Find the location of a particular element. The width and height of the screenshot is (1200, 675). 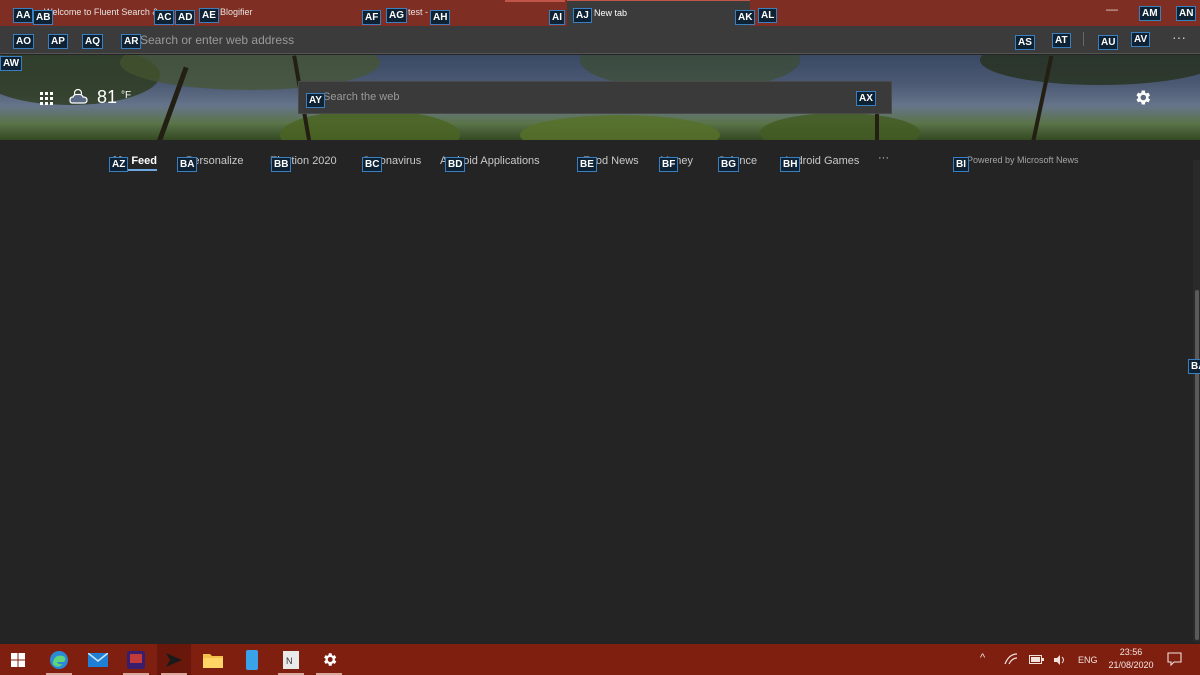

hint-badge: AD is located at coordinates (185, 17).